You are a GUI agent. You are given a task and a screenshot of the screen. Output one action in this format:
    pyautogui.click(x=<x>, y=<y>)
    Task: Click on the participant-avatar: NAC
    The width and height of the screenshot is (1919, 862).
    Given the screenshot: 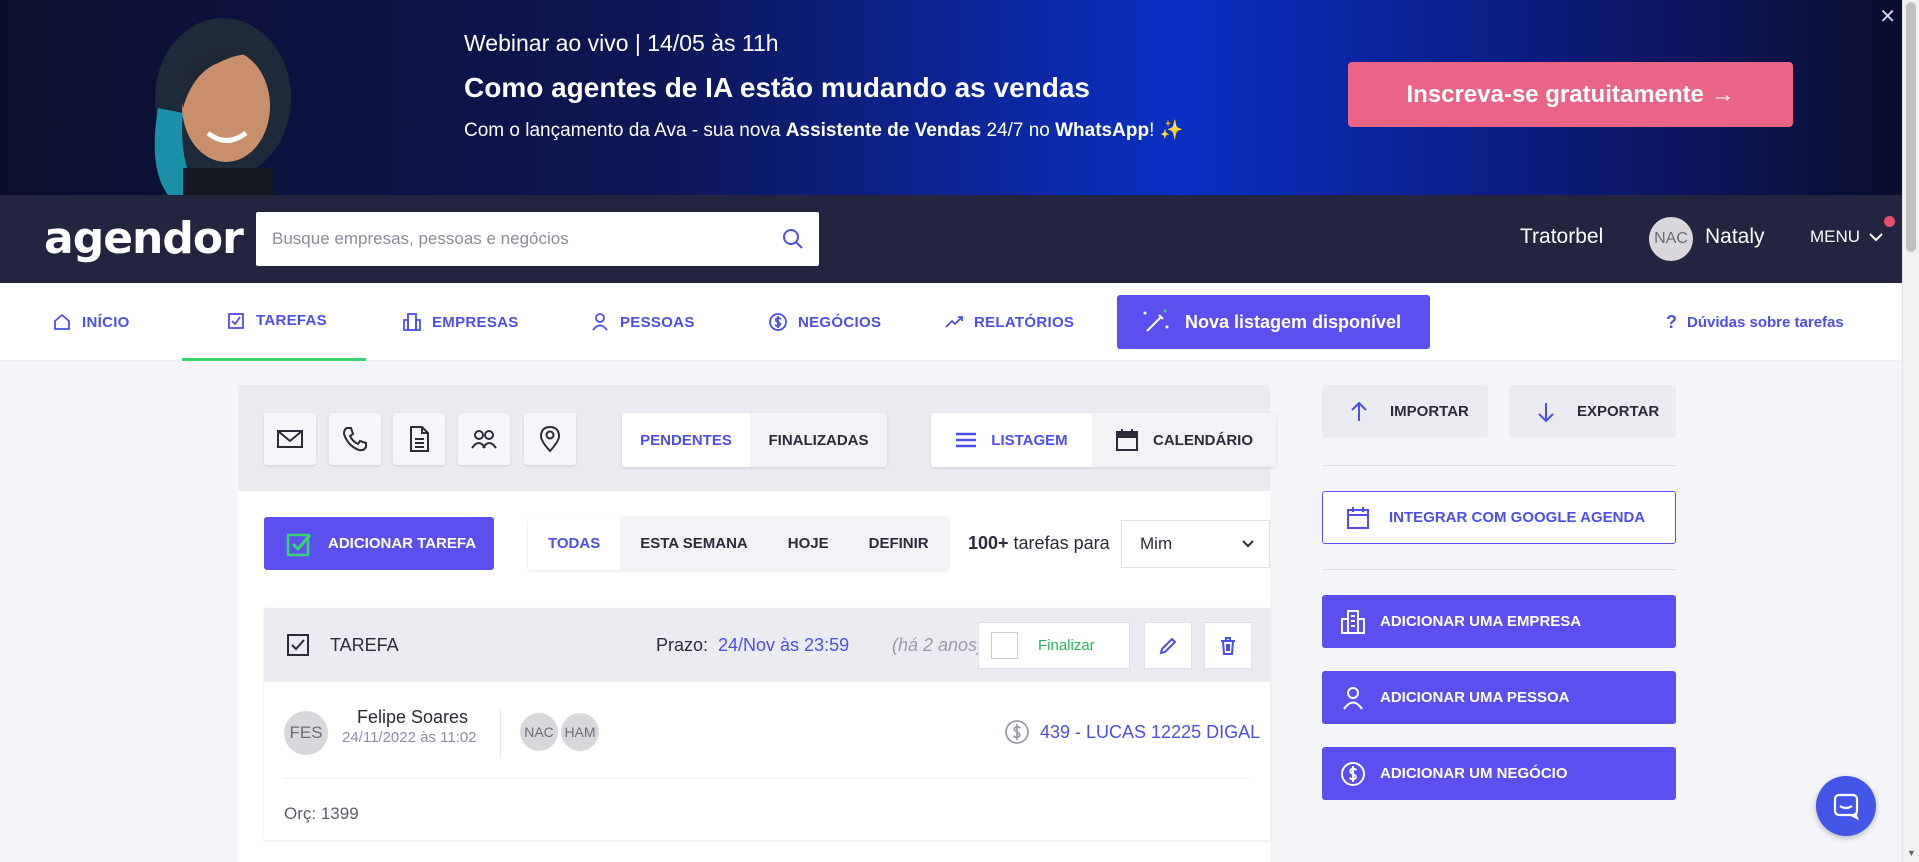 What is the action you would take?
    pyautogui.click(x=539, y=732)
    